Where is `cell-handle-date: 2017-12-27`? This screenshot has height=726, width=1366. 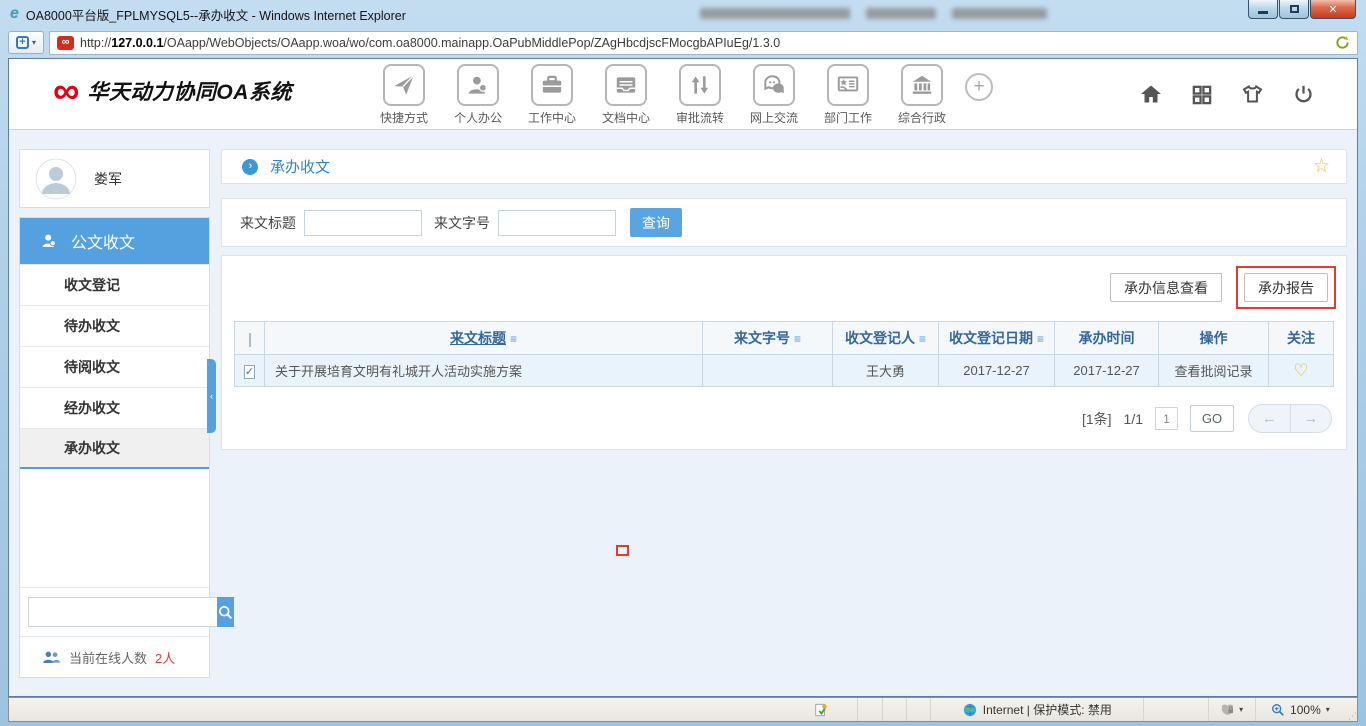
cell-handle-date: 2017-12-27 is located at coordinates (1106, 370).